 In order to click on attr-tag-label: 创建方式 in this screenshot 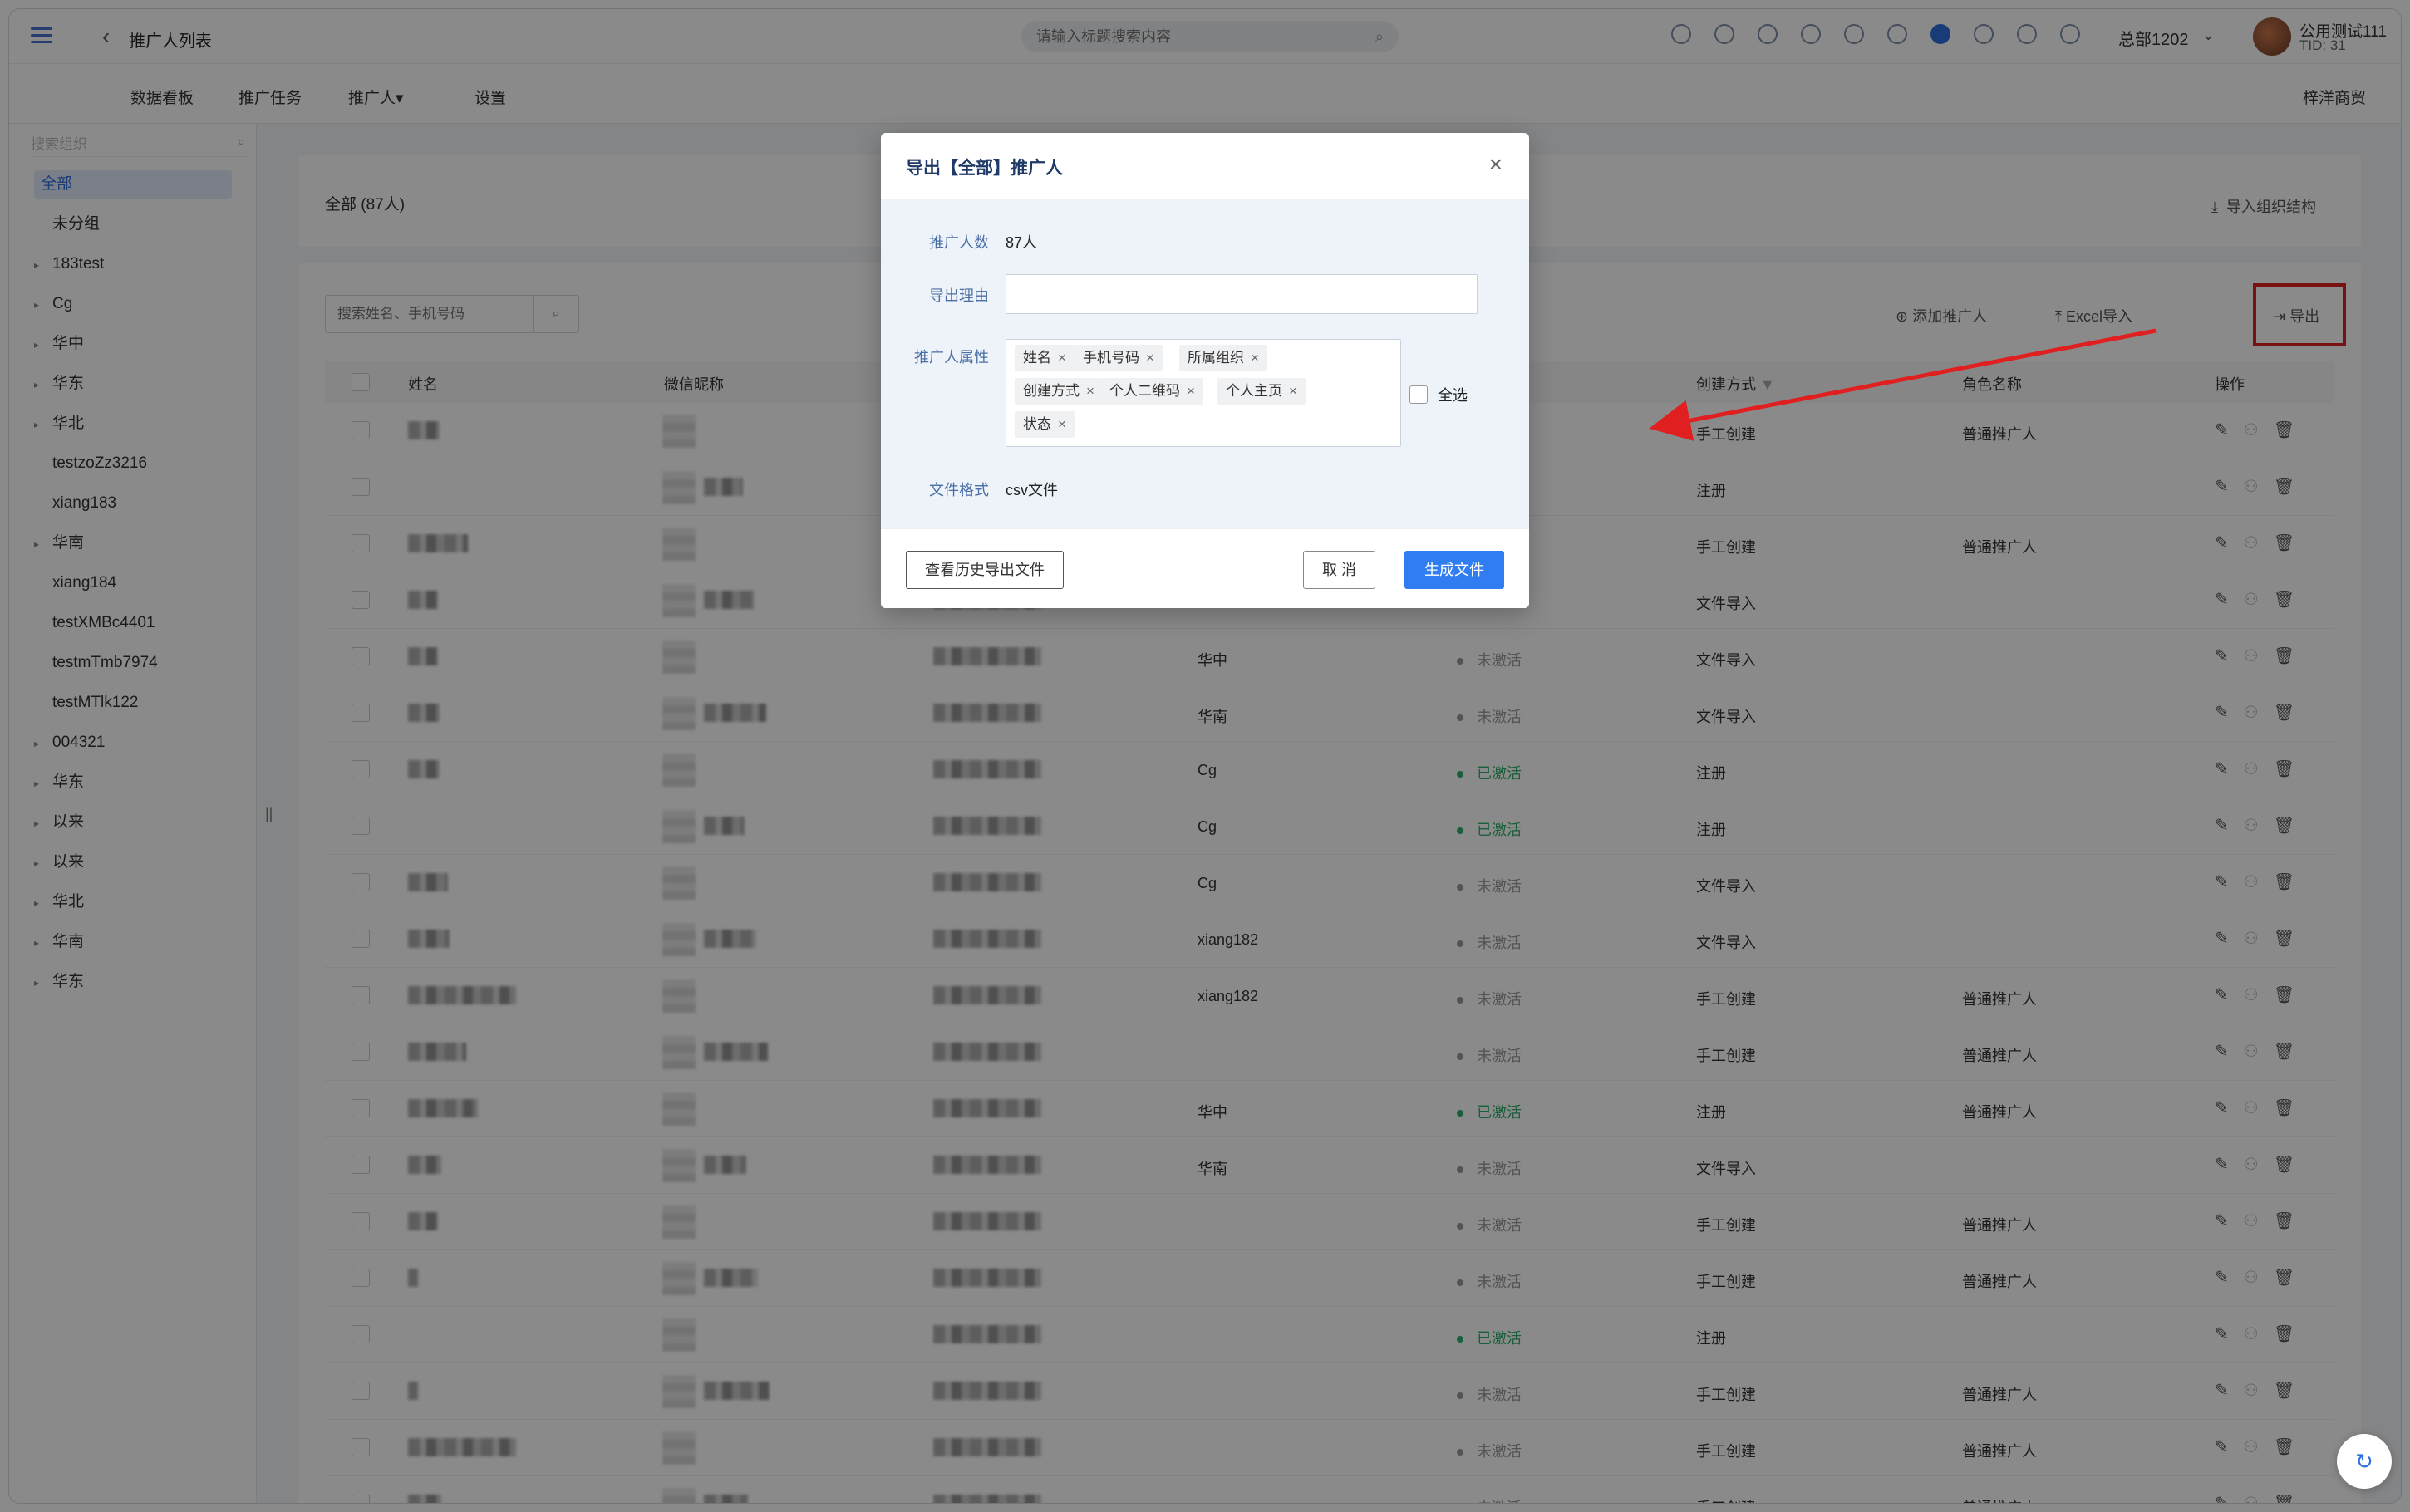, I will do `click(1051, 391)`.